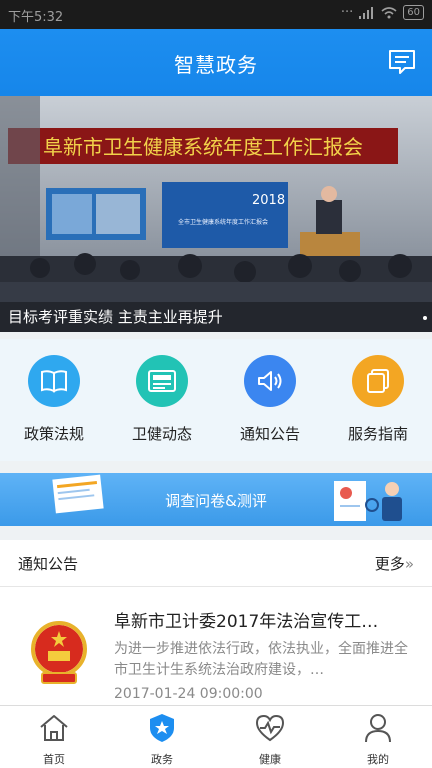  Describe the element at coordinates (223, 222) in the screenshot. I see `svg-text: 全市卫生健康系统年度工作汇报会` at that location.